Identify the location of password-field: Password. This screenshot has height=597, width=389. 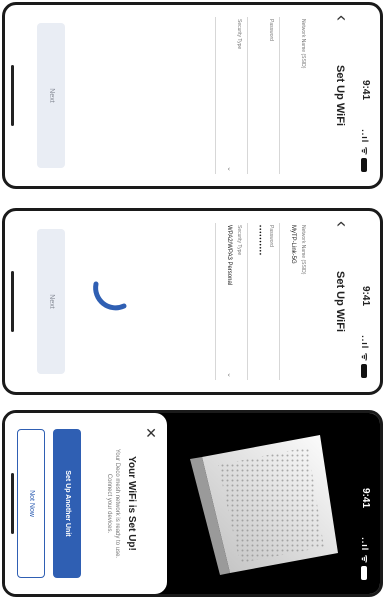
(262, 95).